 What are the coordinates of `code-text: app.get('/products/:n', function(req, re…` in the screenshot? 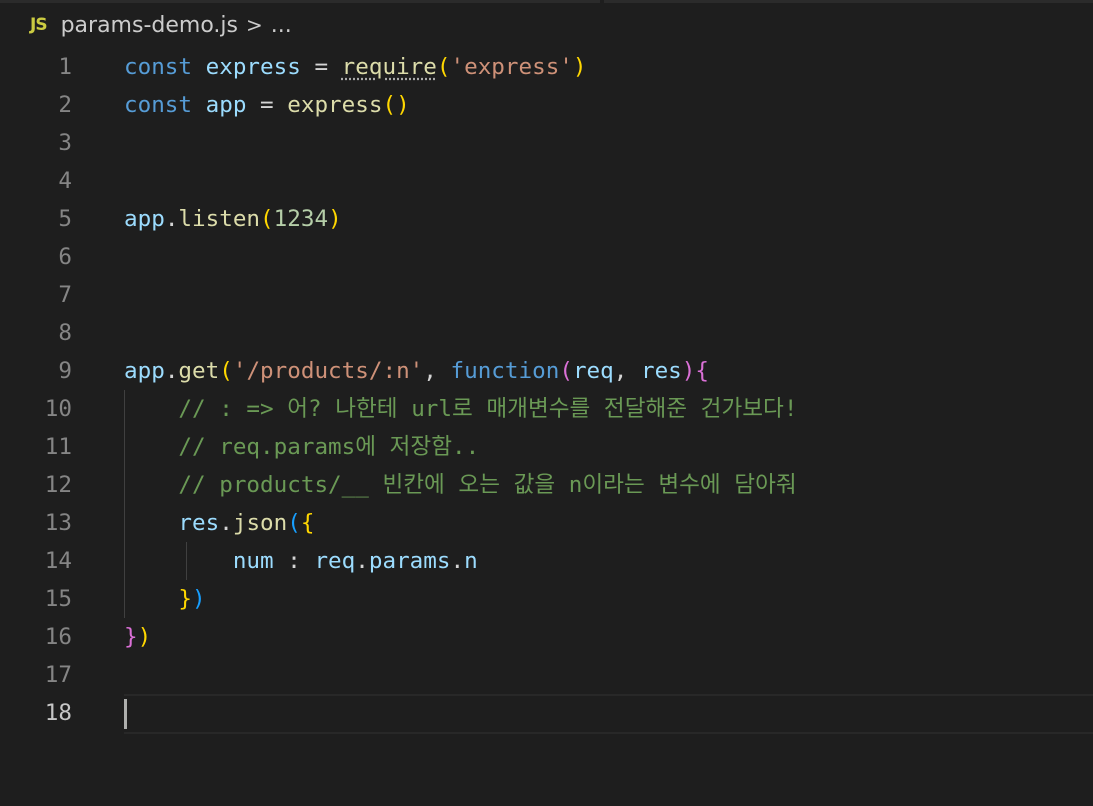 It's located at (416, 371).